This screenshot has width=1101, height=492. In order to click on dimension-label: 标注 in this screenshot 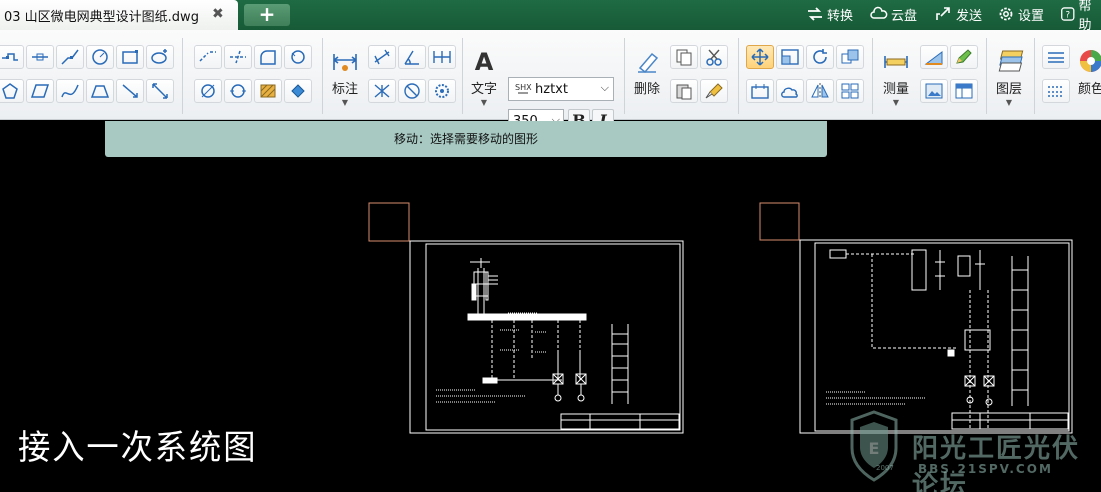, I will do `click(344, 89)`.